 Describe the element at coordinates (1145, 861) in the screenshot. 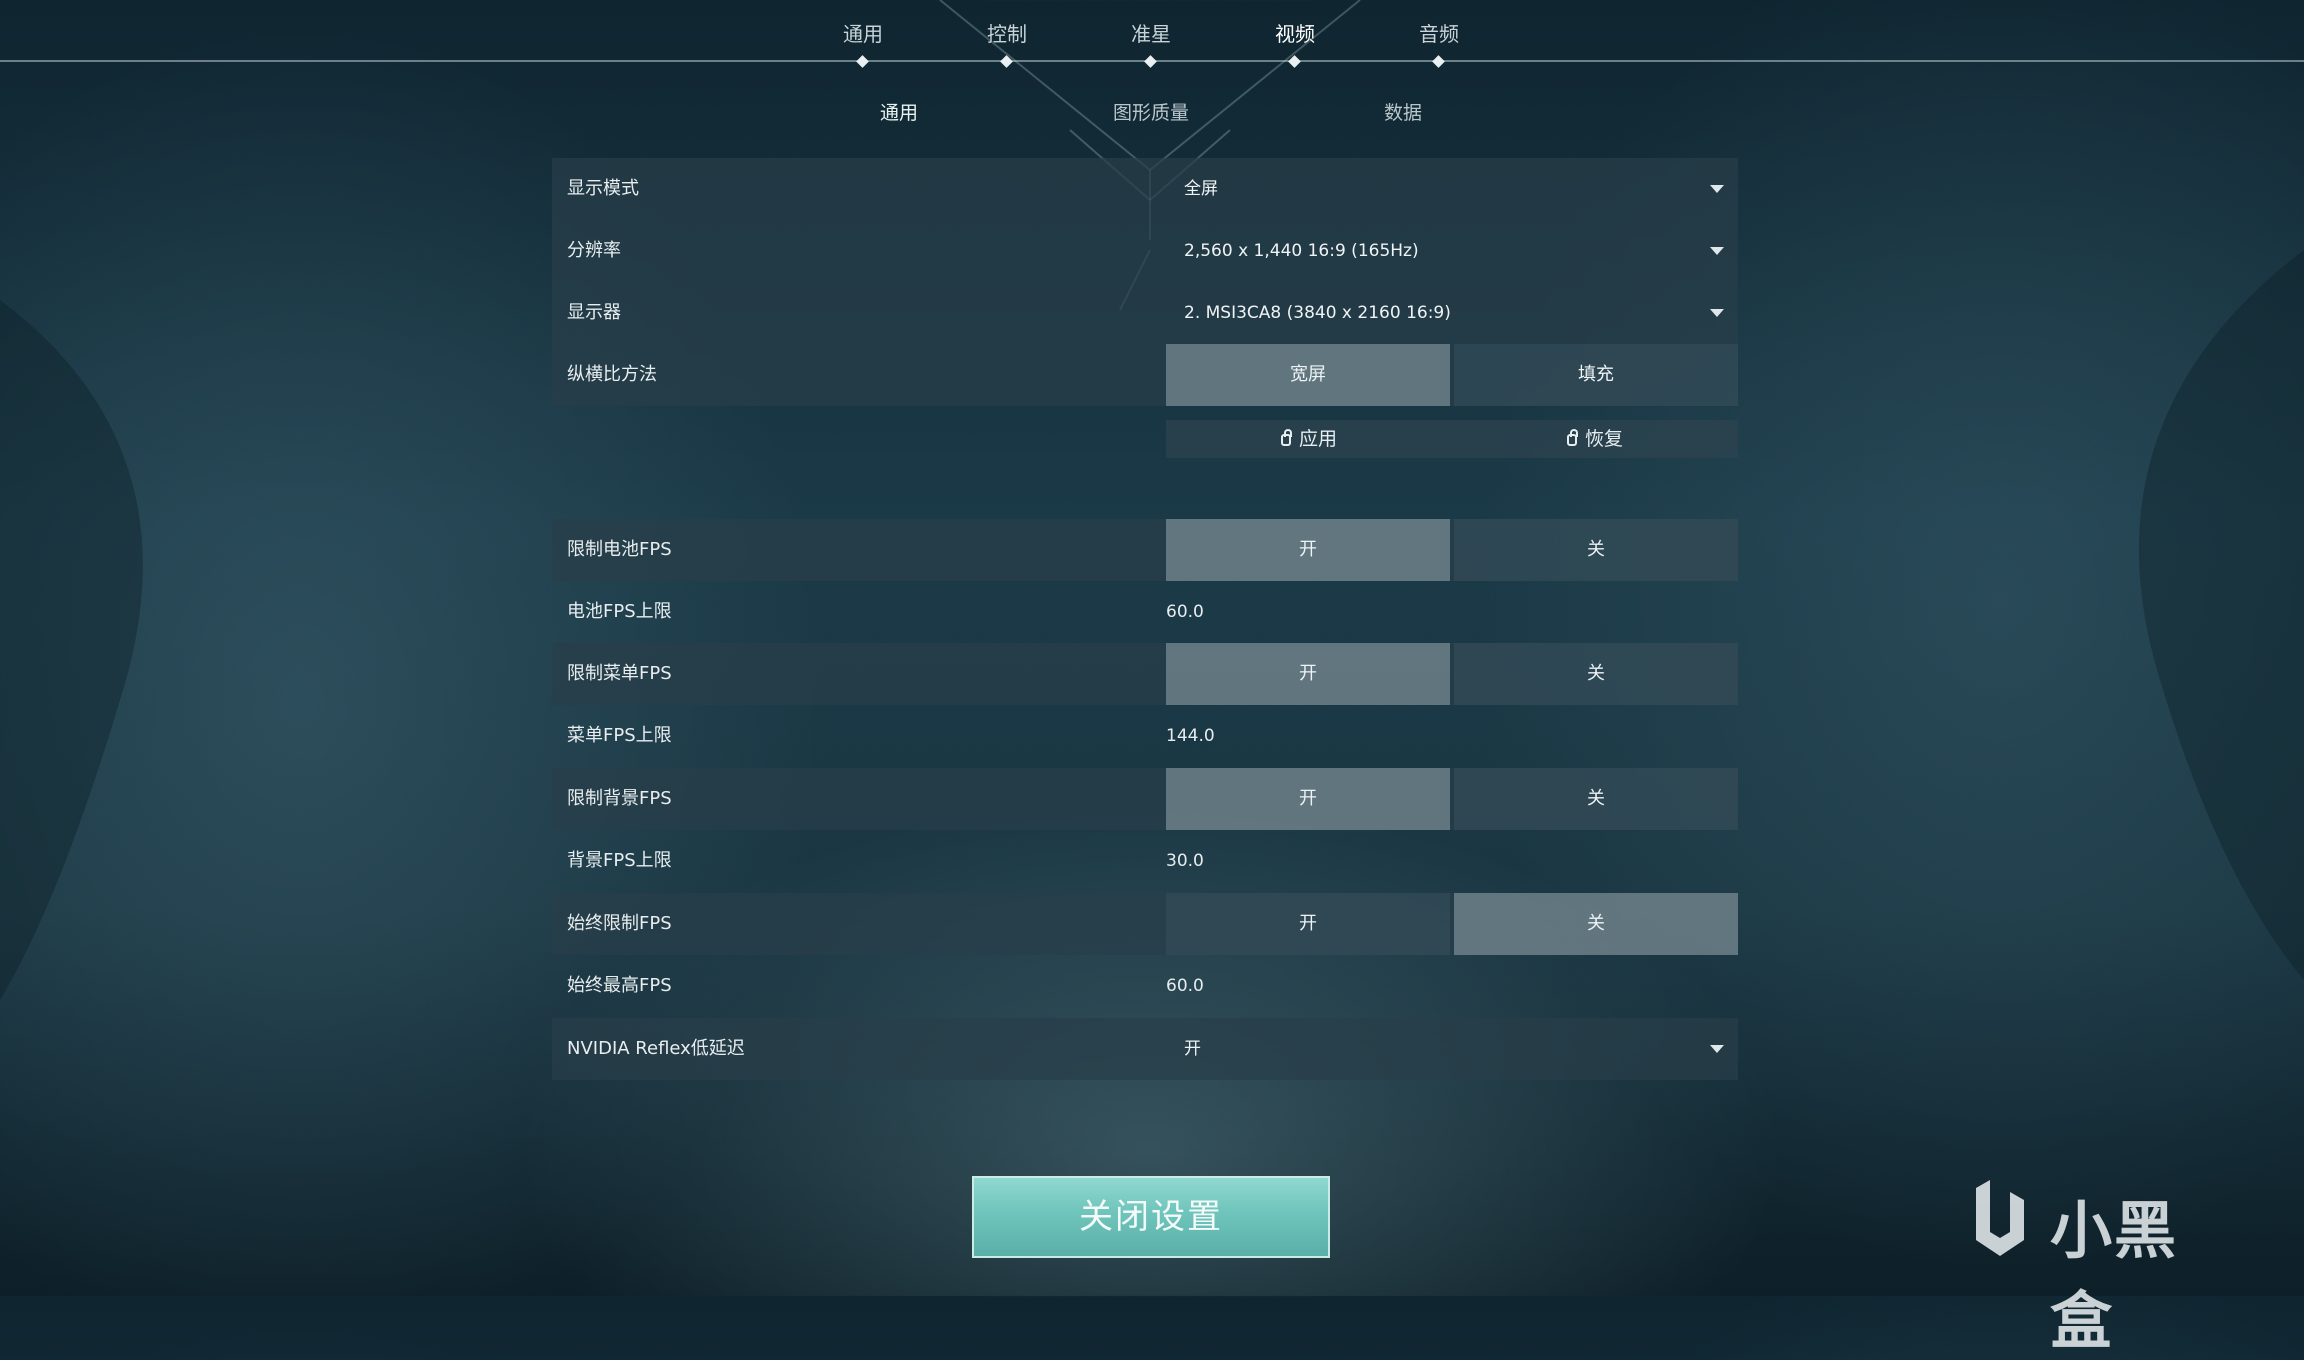

I see `setting-background-fps-max: 背景FPS上限 30.0` at that location.